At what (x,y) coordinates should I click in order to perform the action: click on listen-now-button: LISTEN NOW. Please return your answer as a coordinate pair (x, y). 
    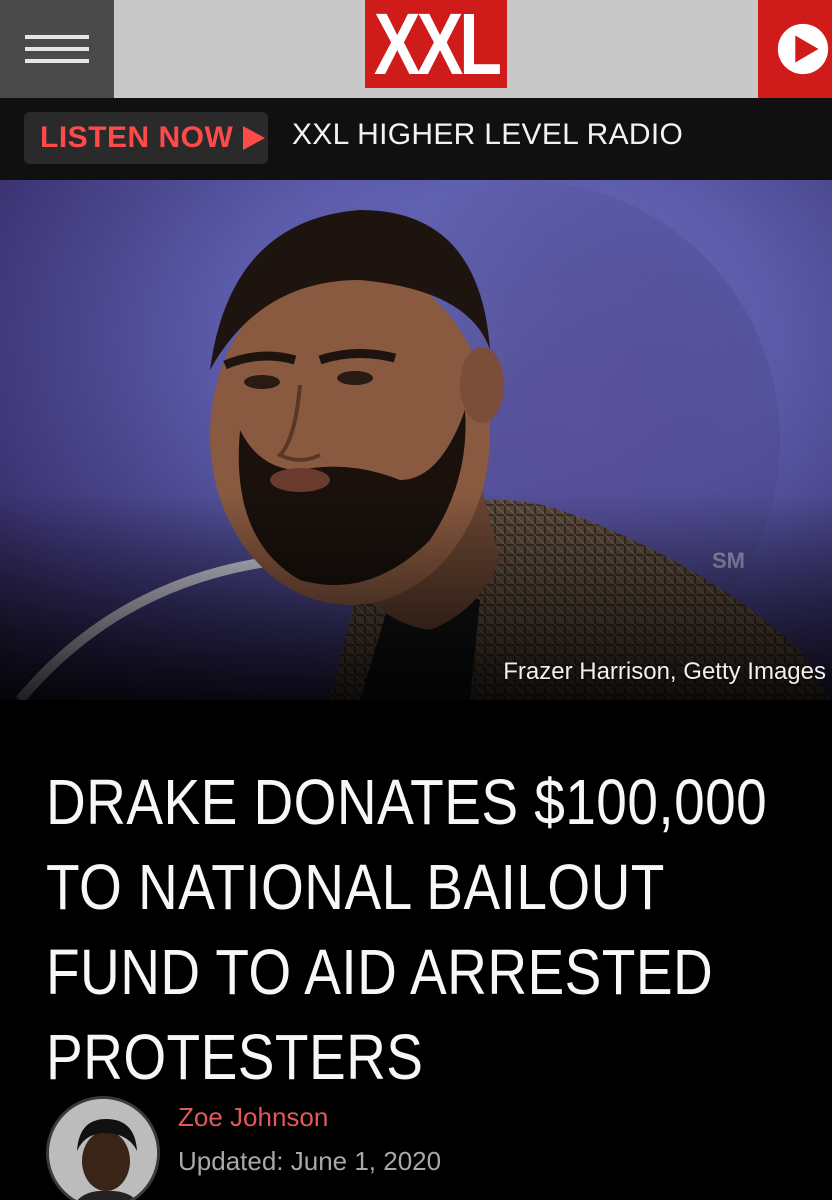
    Looking at the image, I should click on (146, 138).